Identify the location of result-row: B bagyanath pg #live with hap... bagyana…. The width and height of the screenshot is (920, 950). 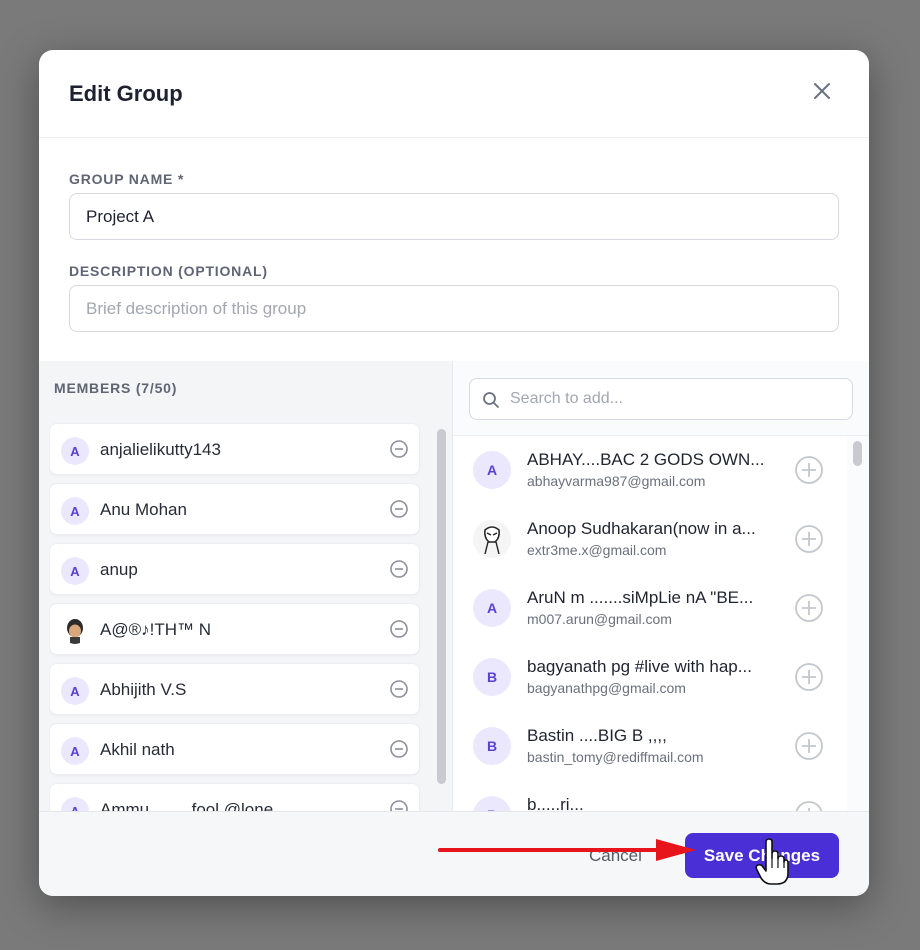
(650, 677).